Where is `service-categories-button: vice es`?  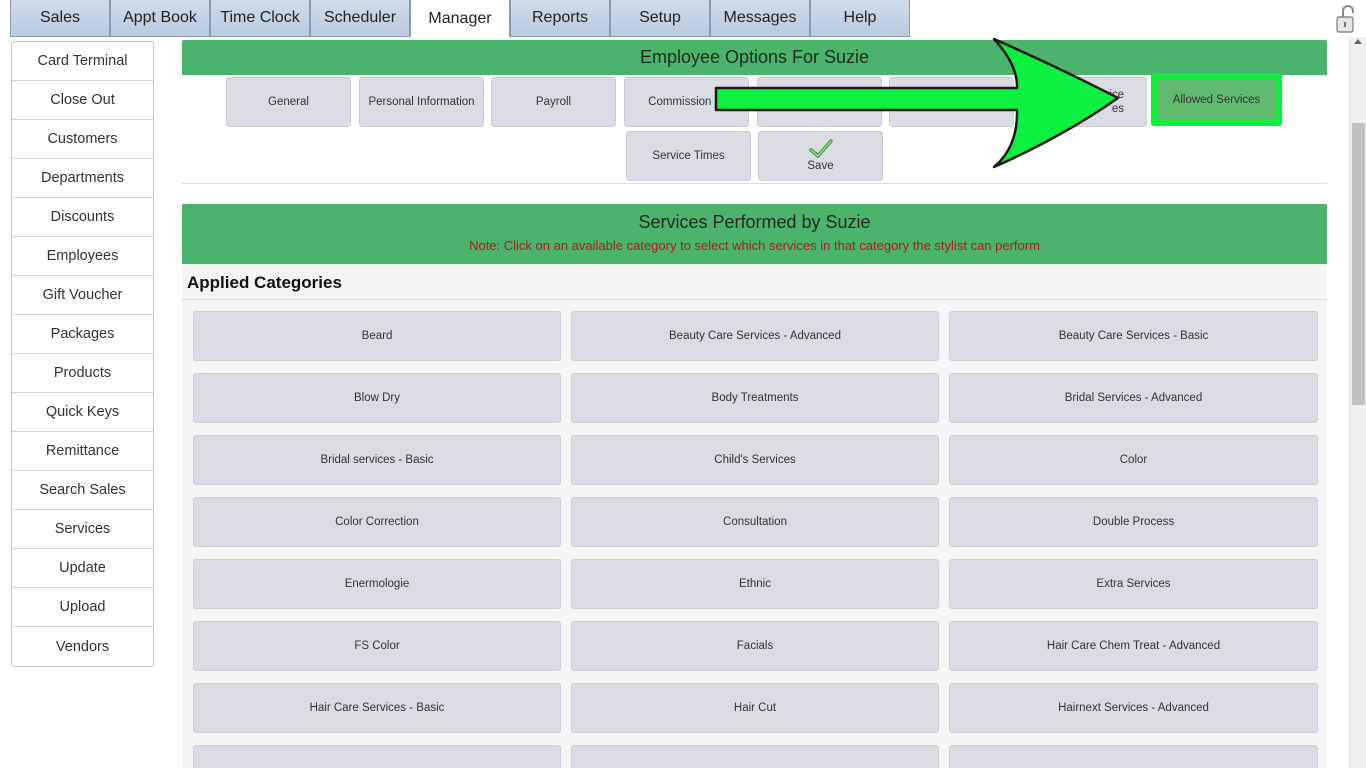 service-categories-button: vice es is located at coordinates (1084, 102).